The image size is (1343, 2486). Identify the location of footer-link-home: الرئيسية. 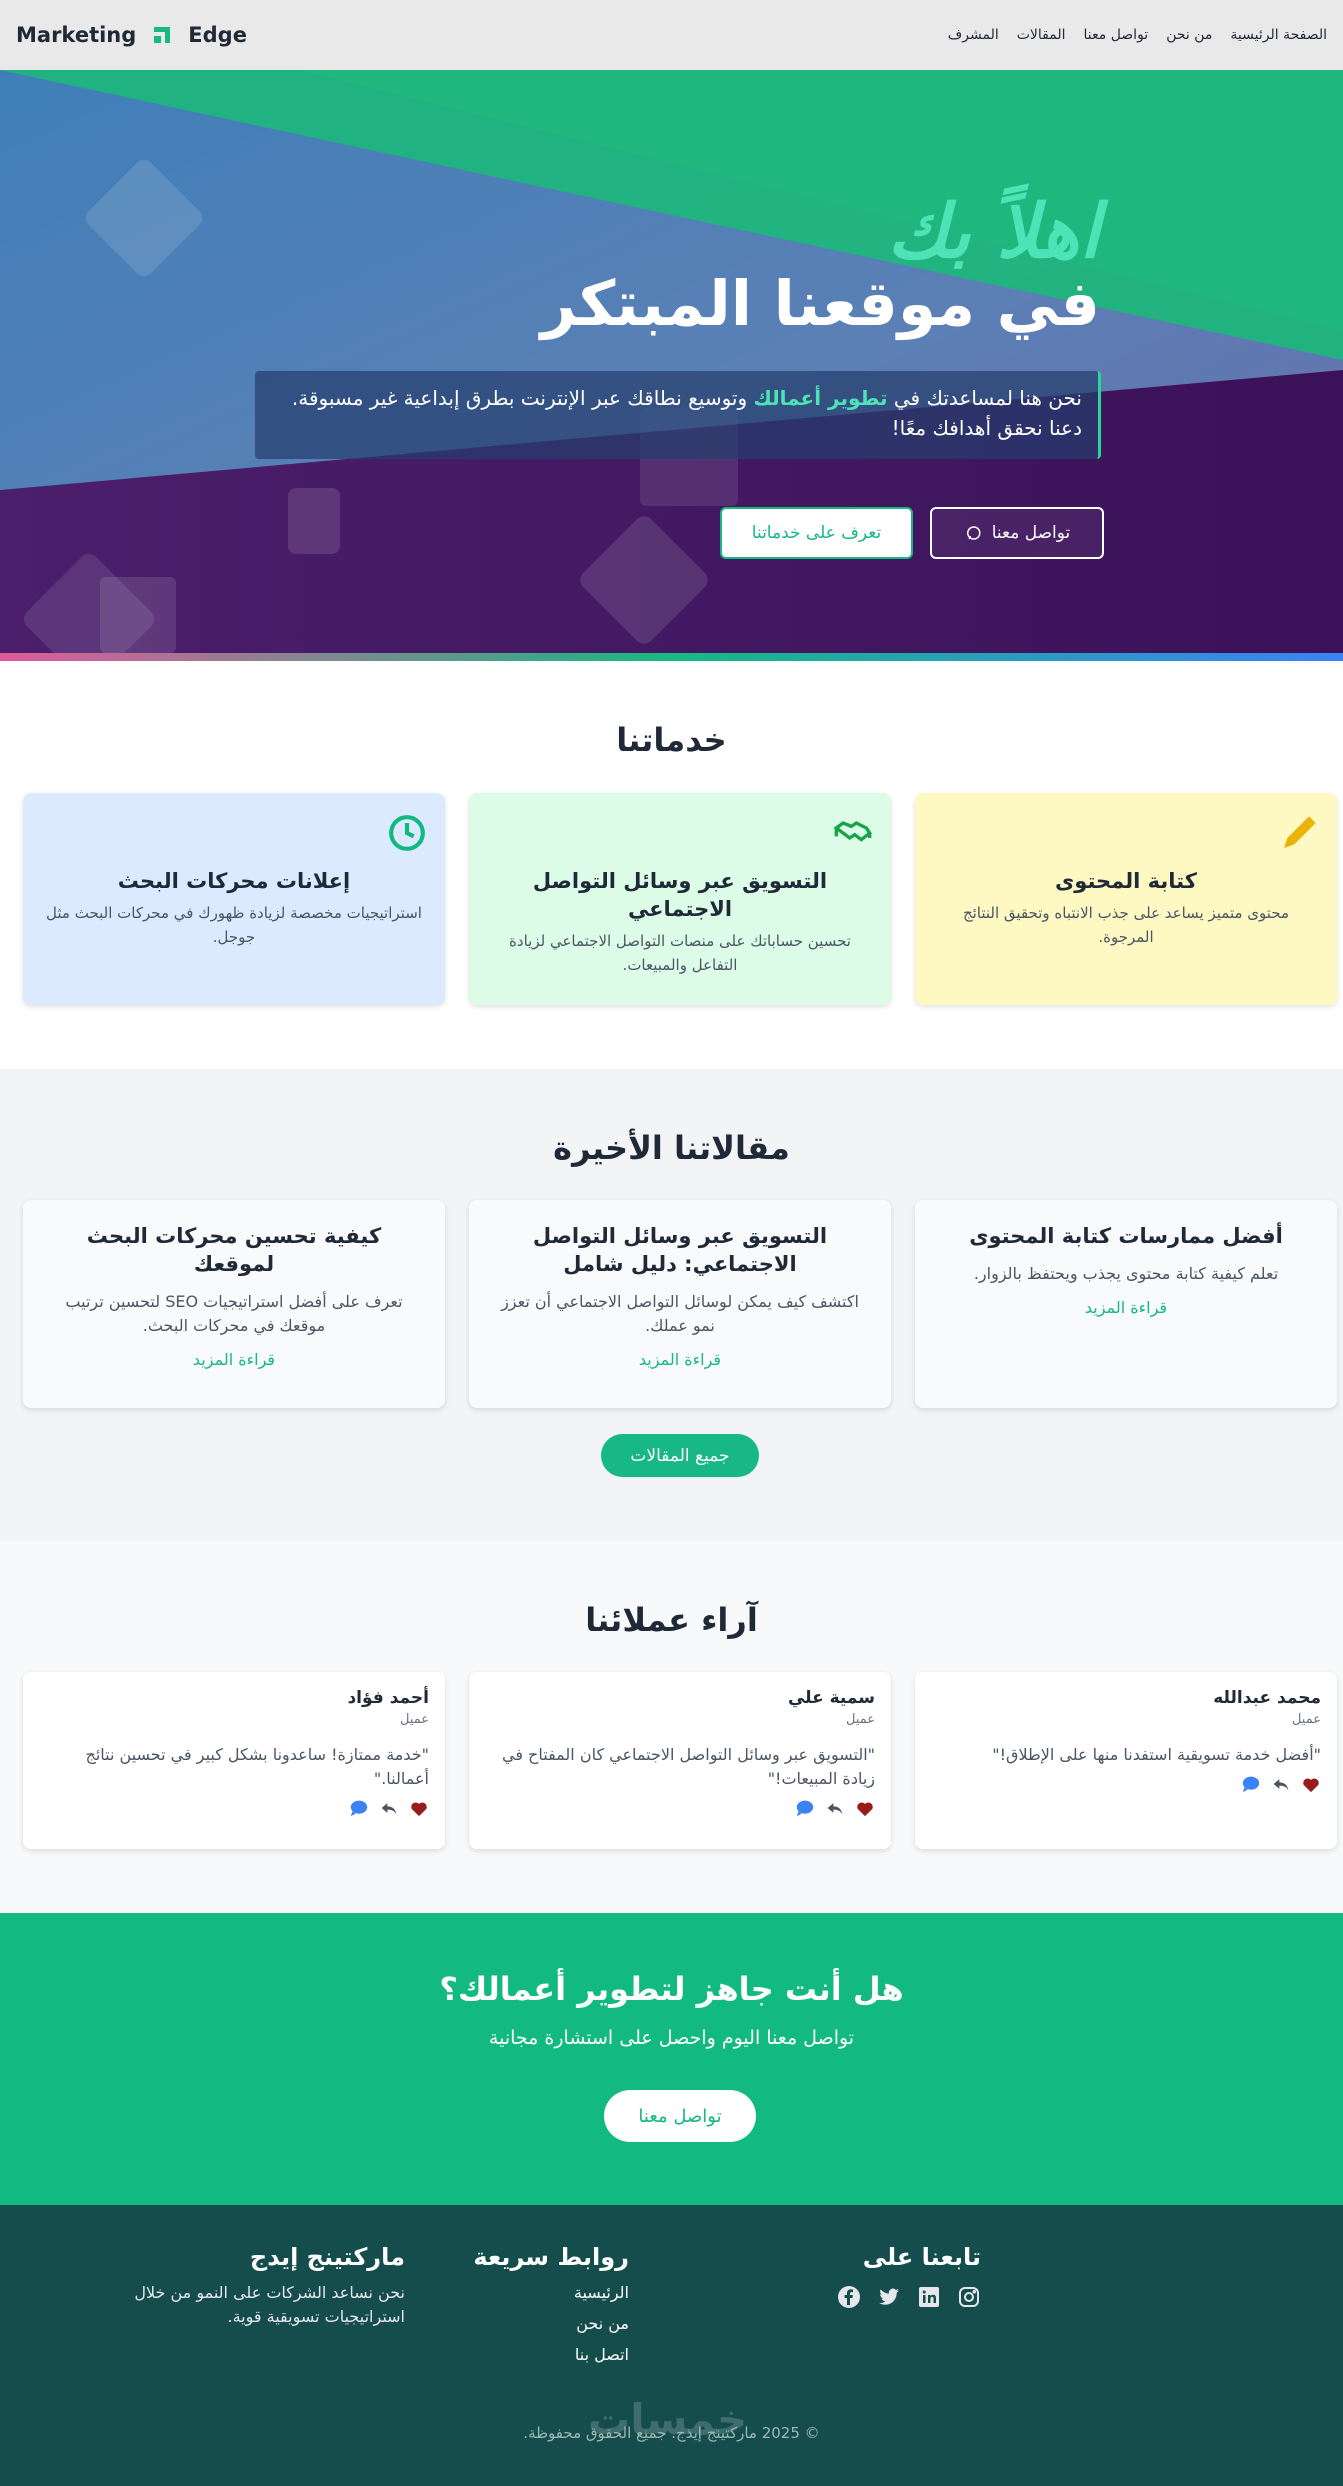
(551, 2292).